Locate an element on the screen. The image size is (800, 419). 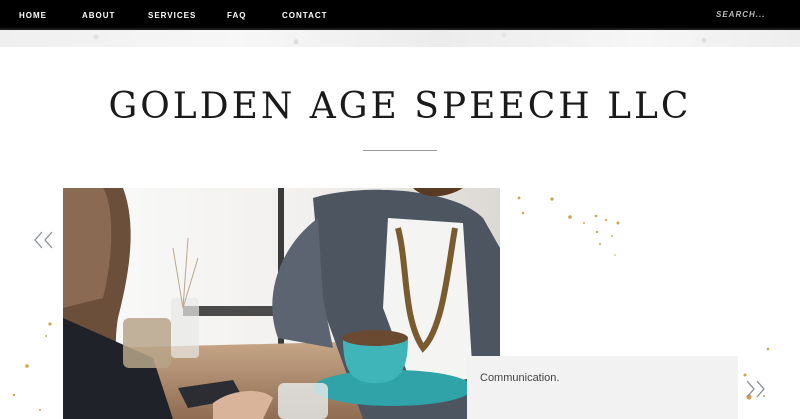
previous-slide-arrow-icon is located at coordinates (44, 240).